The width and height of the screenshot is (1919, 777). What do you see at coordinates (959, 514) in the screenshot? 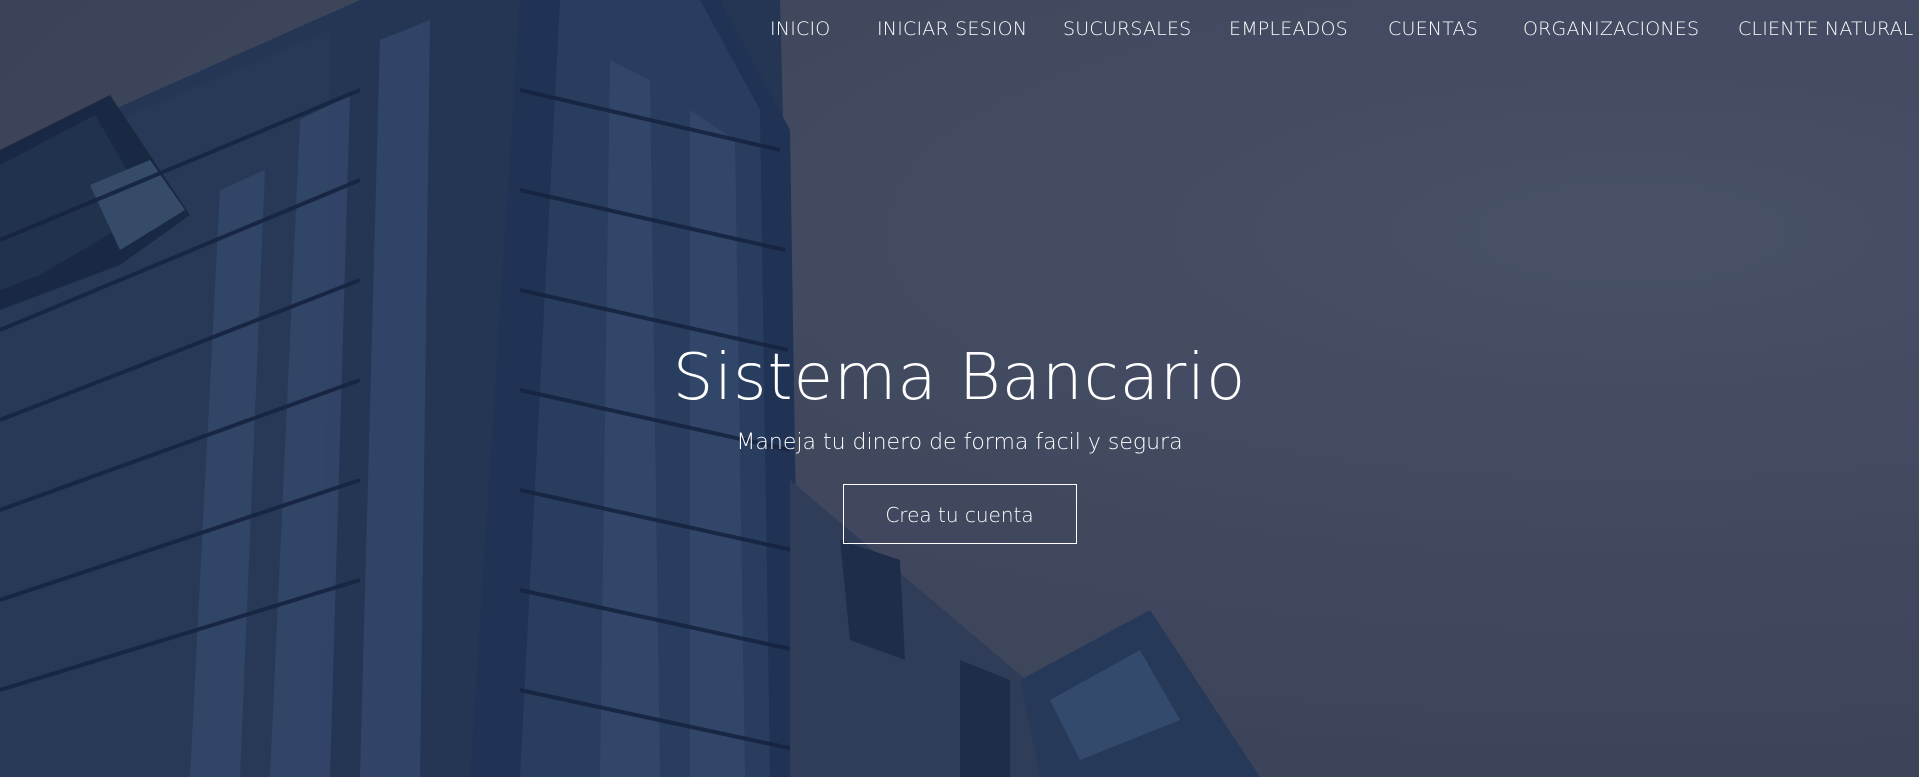
I see `create-account-button: Crea tu cuenta` at bounding box center [959, 514].